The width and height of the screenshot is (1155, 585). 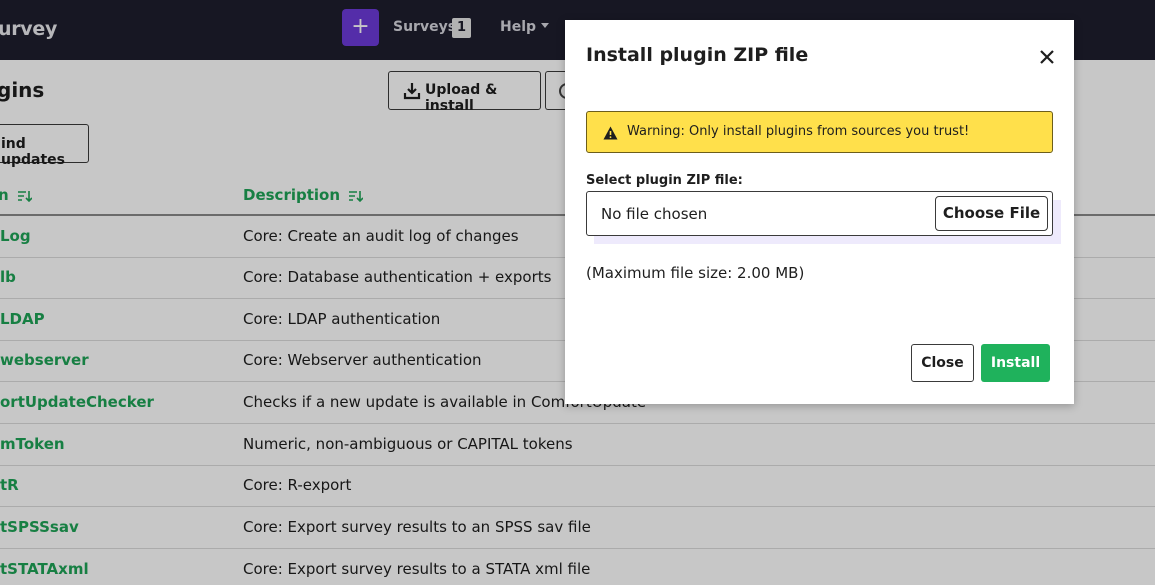 What do you see at coordinates (942, 363) in the screenshot?
I see `close-button: Close` at bounding box center [942, 363].